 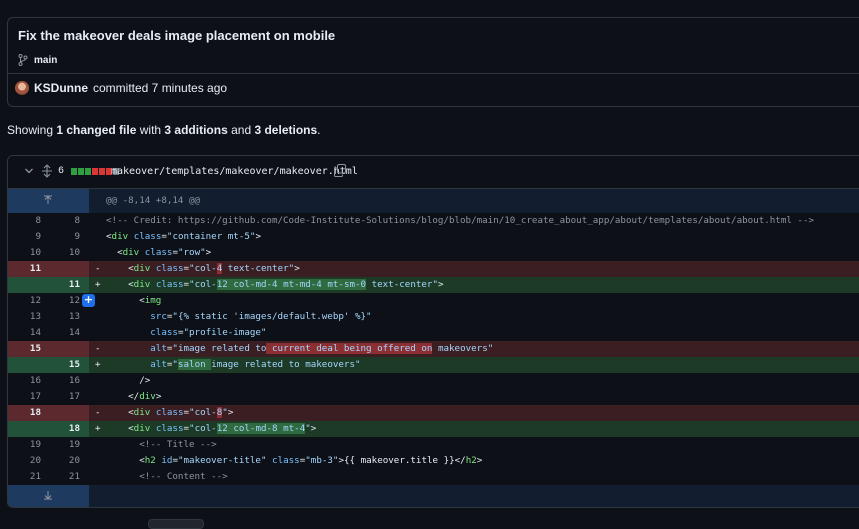 I want to click on code-line: <div class="row">, so click(x=159, y=252).